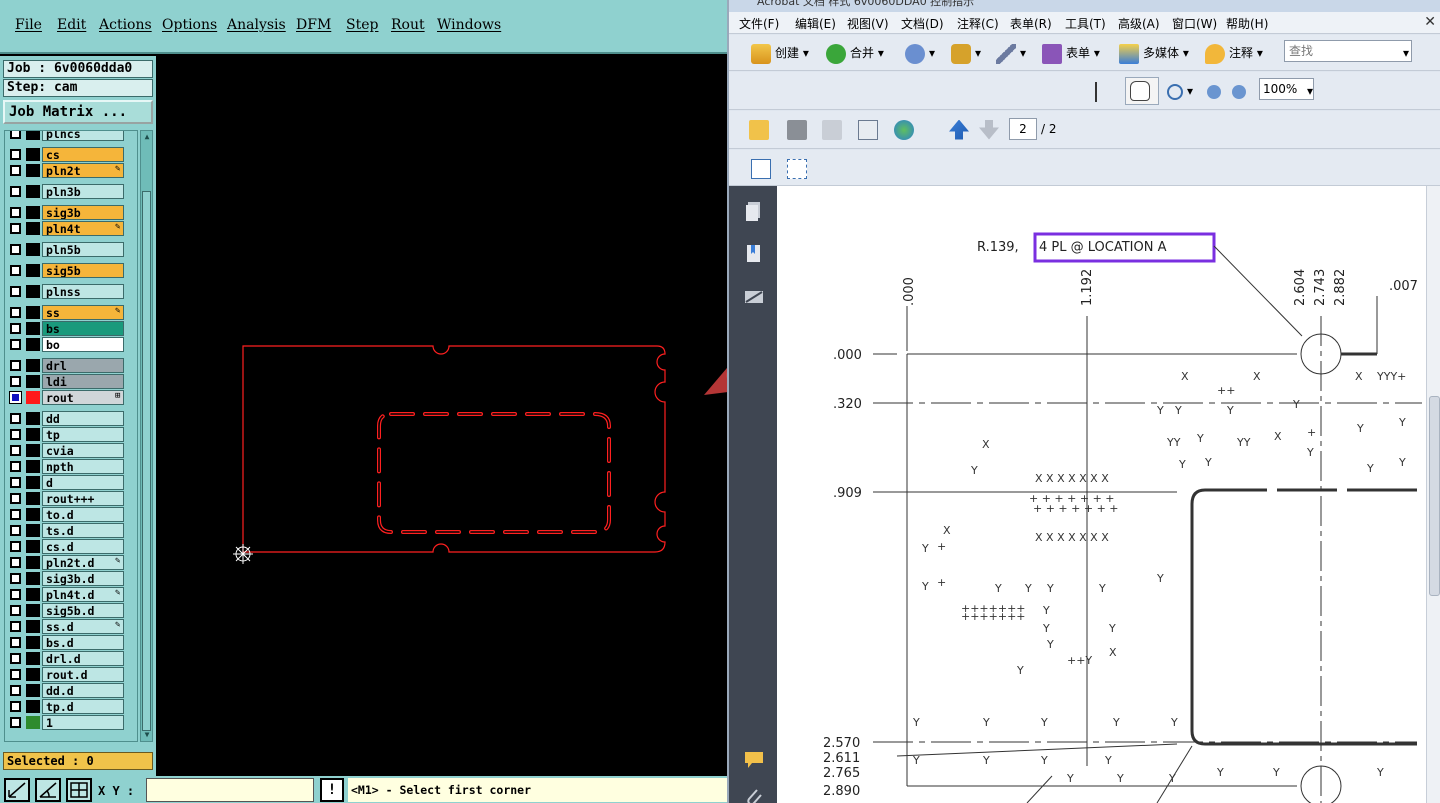  I want to click on next-page-button, so click(991, 129).